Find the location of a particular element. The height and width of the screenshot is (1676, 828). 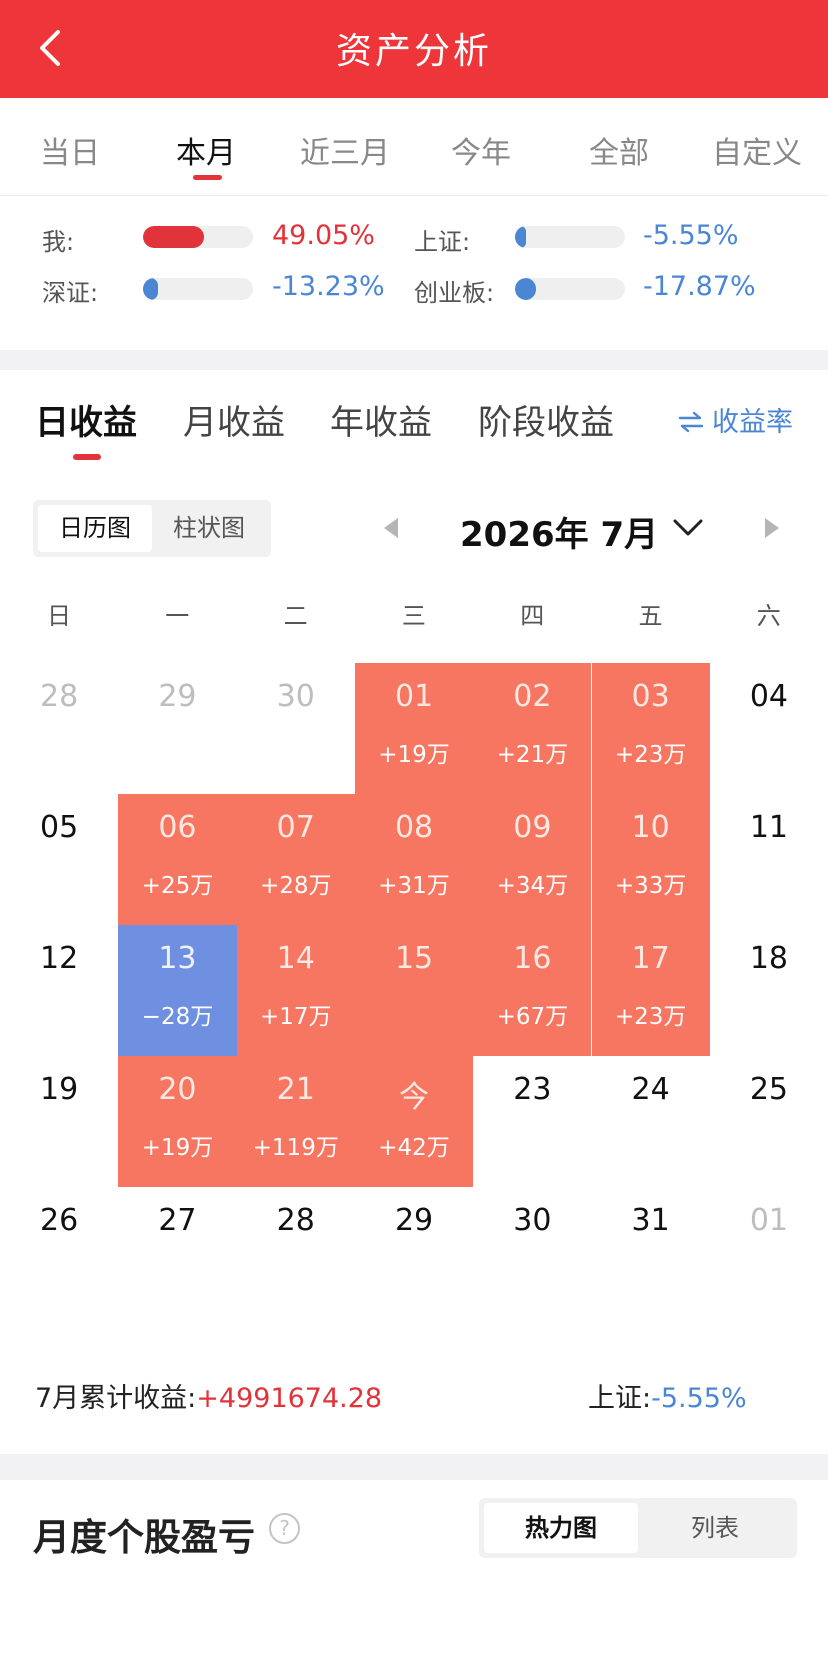

calendar-day-number: 29 is located at coordinates (177, 696).